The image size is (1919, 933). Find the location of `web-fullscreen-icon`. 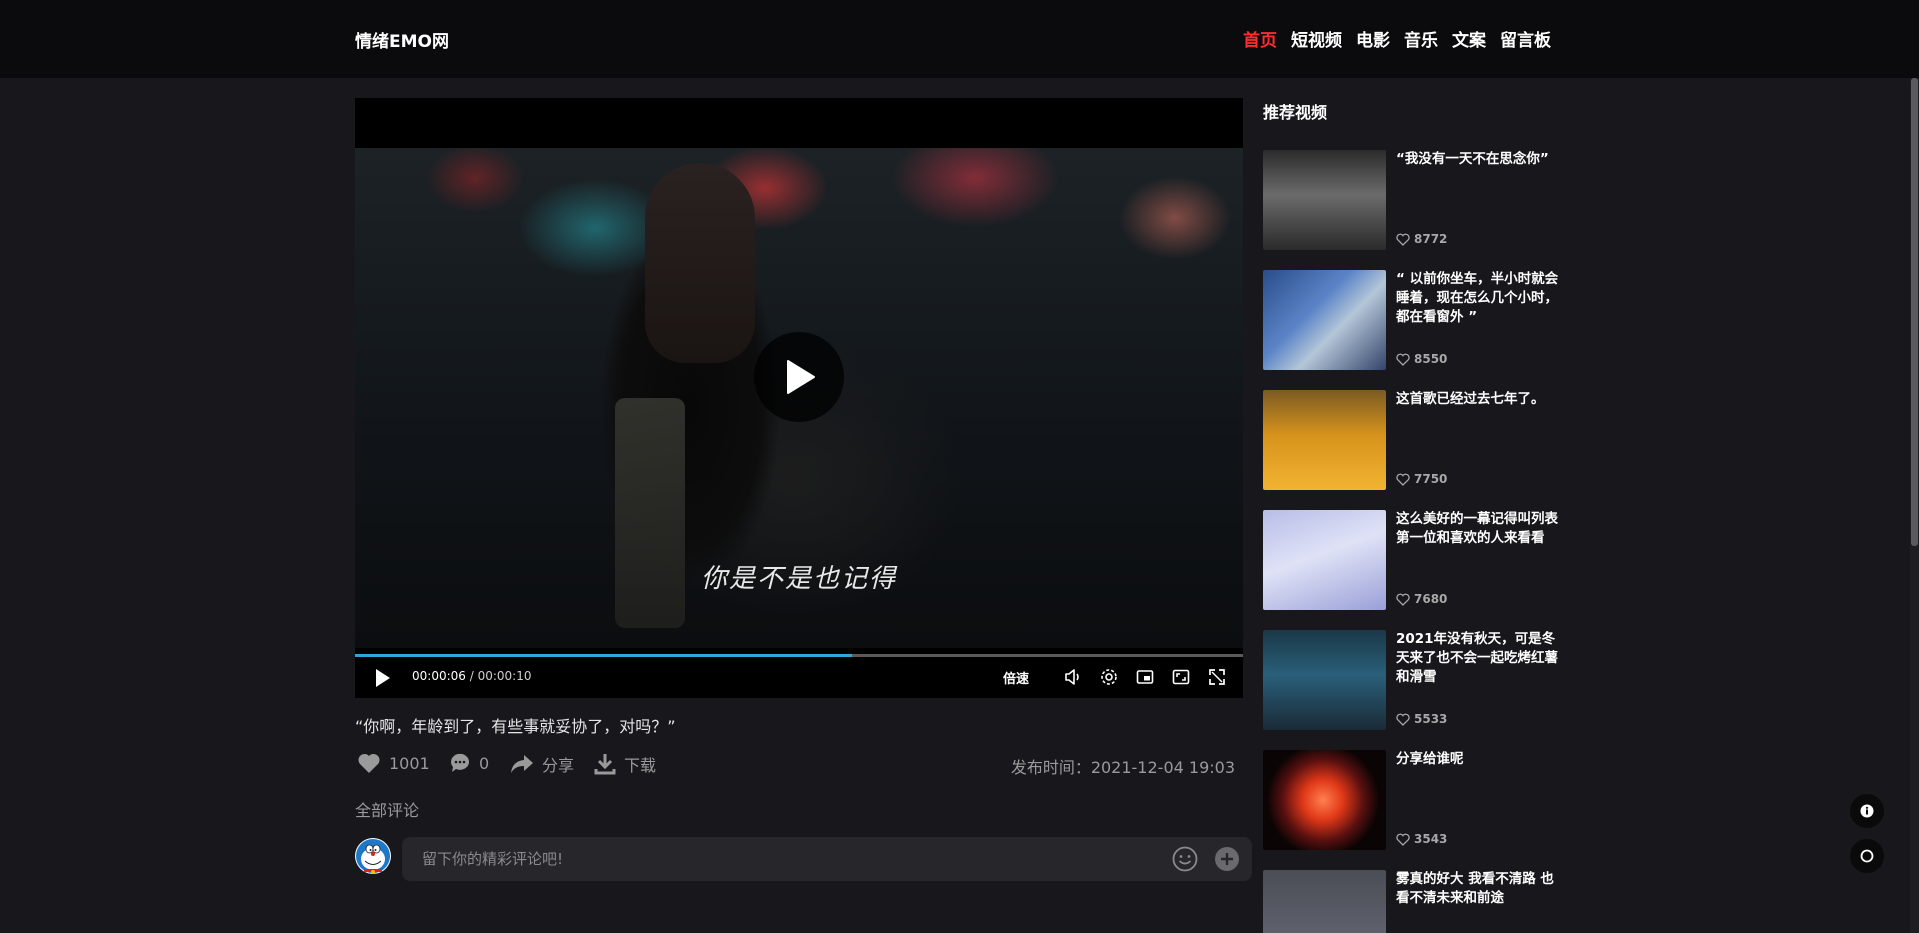

web-fullscreen-icon is located at coordinates (1181, 677).